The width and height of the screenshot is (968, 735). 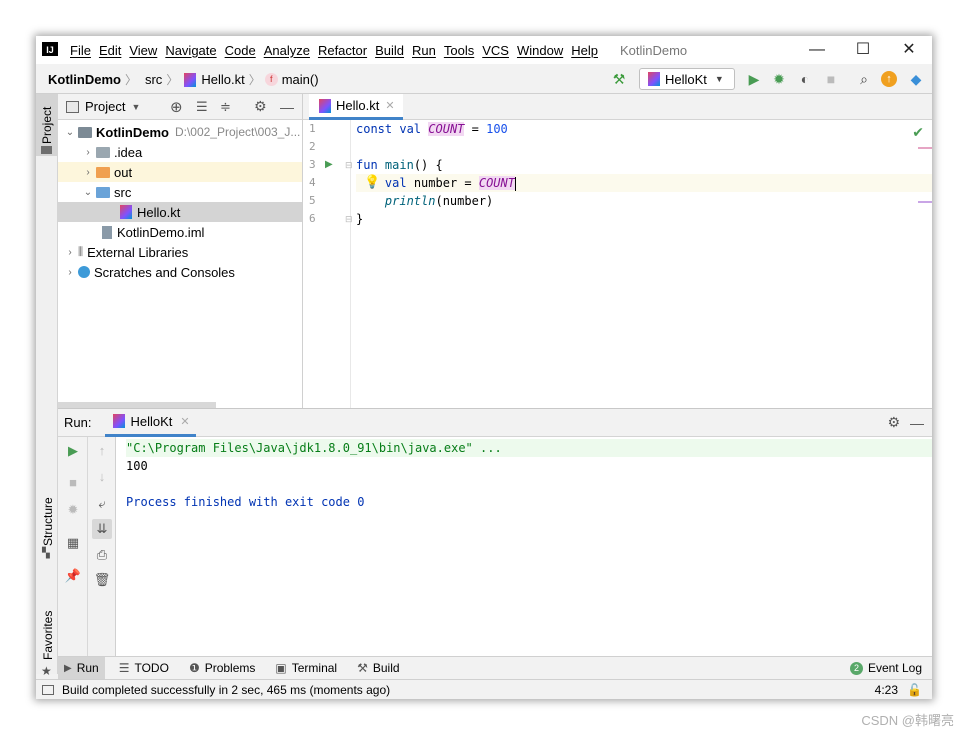 I want to click on tool-button-build: ⚒ Build, so click(x=378, y=668).